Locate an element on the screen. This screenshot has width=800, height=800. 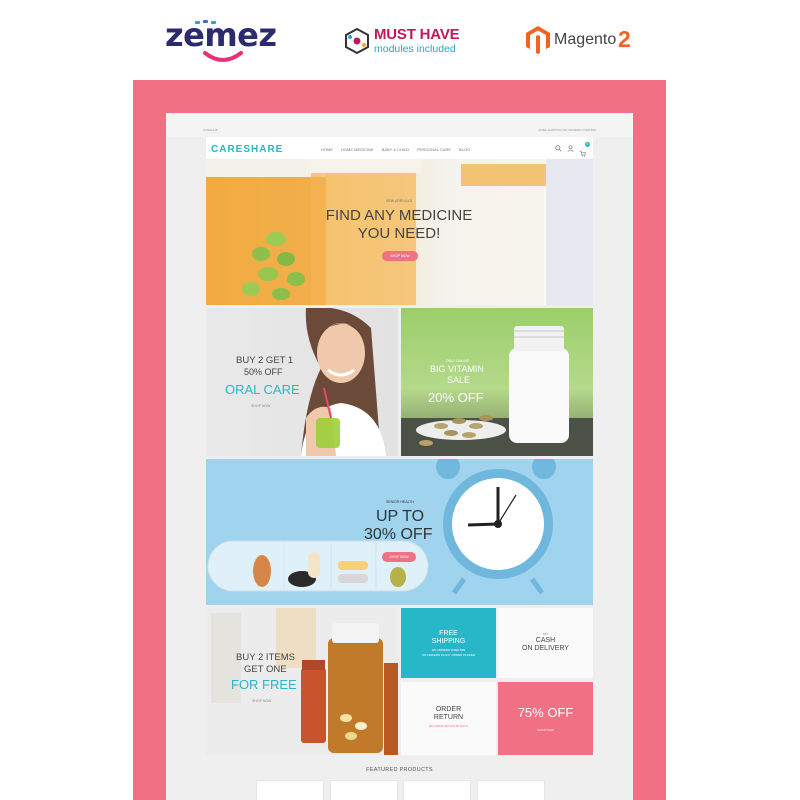
cash-on-delivery-tile: PAY CASH ON DELIVERY is located at coordinates (545, 643).